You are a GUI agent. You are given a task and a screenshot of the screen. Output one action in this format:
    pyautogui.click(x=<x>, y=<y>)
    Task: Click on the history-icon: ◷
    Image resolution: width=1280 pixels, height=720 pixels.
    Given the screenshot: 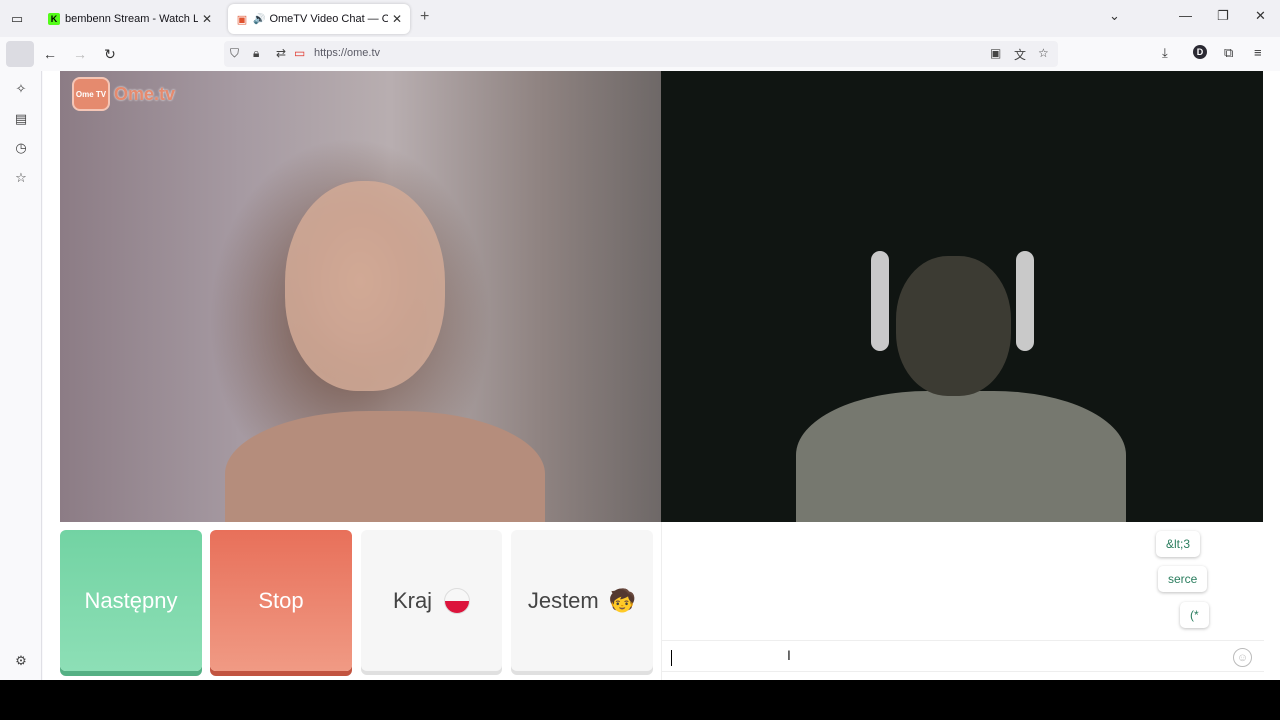 What is the action you would take?
    pyautogui.click(x=21, y=148)
    